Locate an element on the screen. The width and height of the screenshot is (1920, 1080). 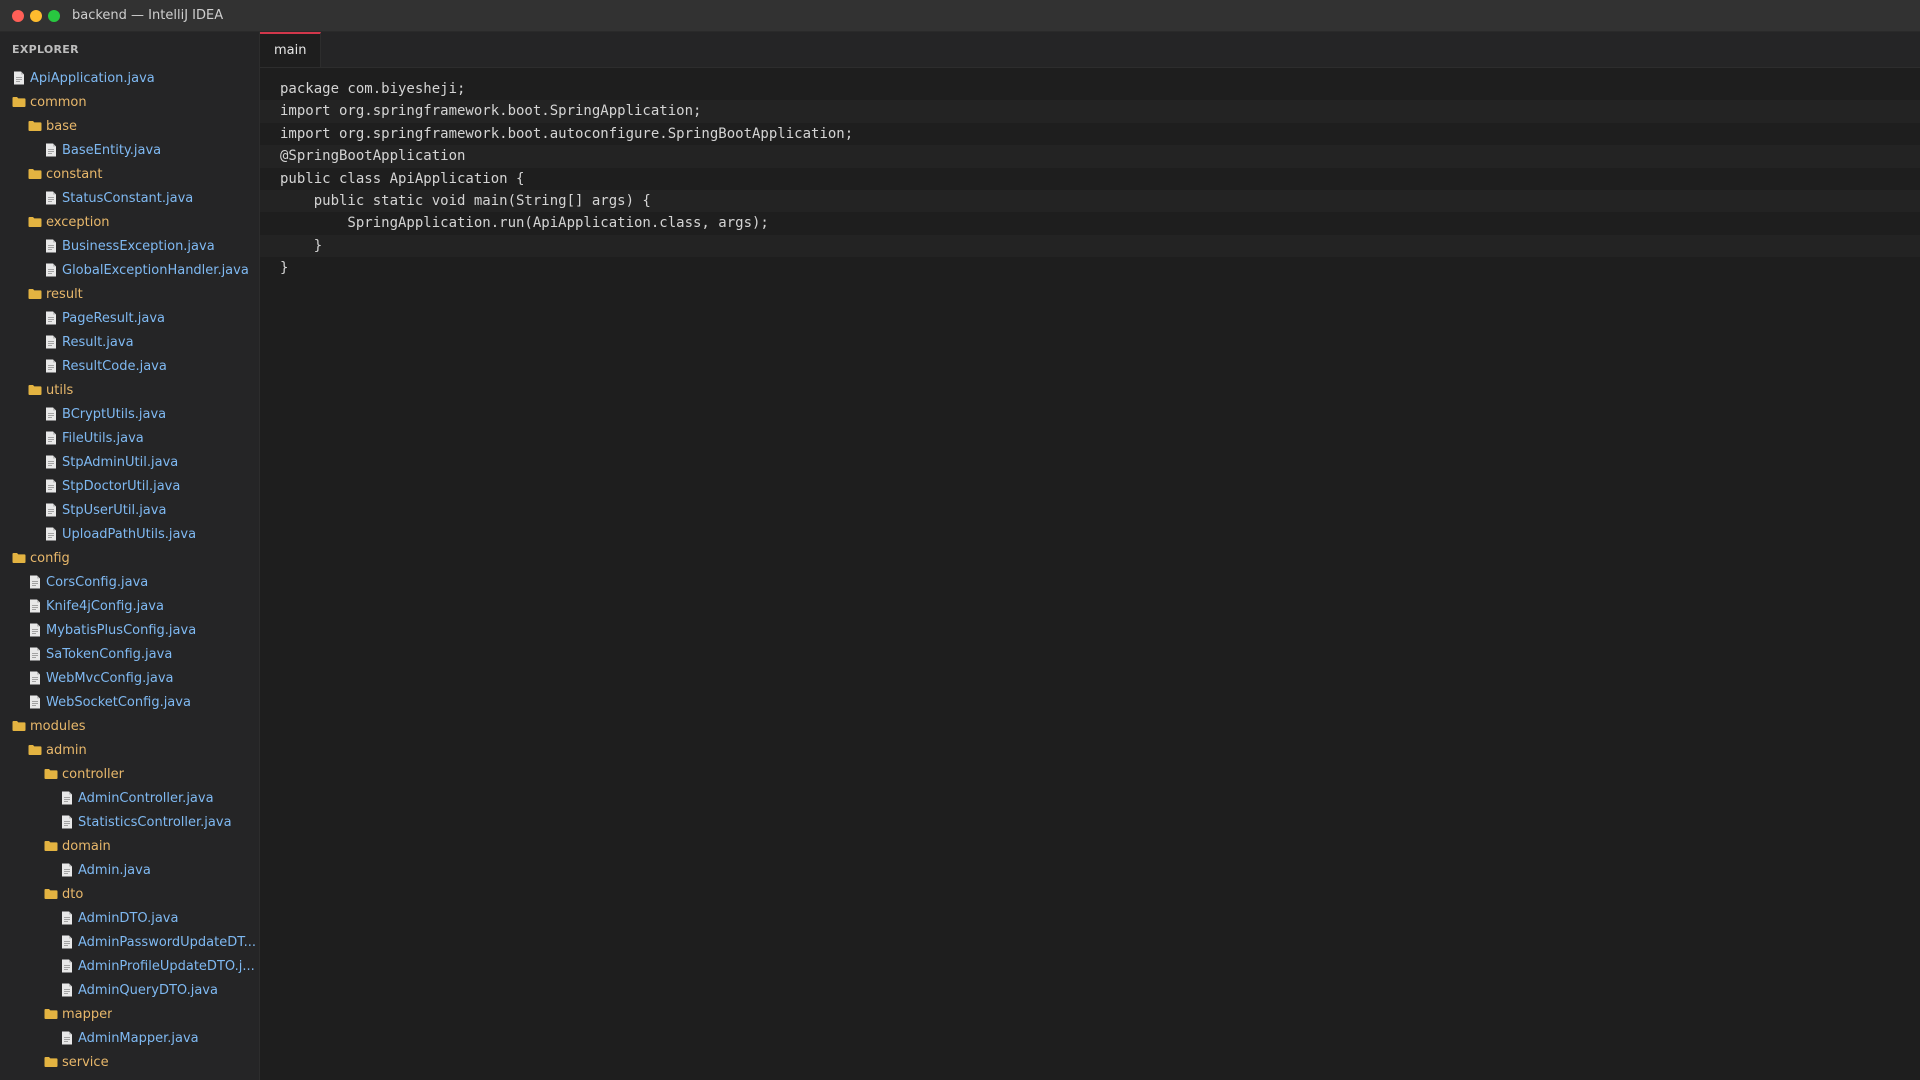
tree-item-label: common is located at coordinates (58, 102).